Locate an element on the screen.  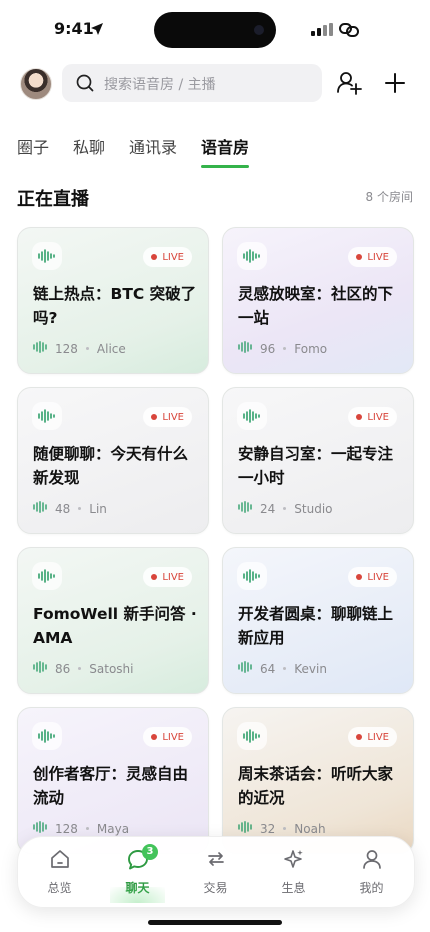
nav-overview: 总览 is located at coordinates (59, 872).